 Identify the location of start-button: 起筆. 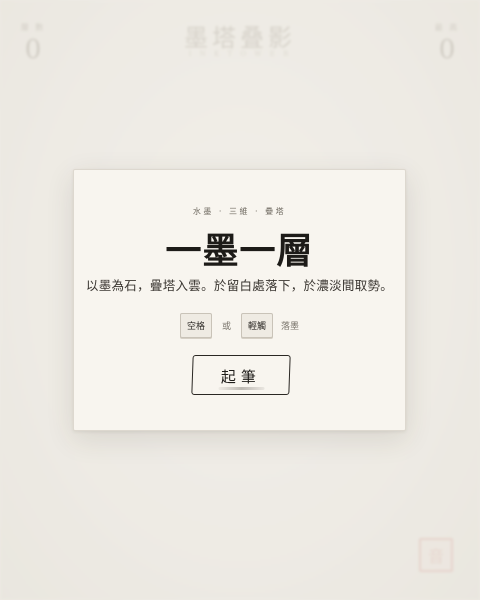
(241, 375).